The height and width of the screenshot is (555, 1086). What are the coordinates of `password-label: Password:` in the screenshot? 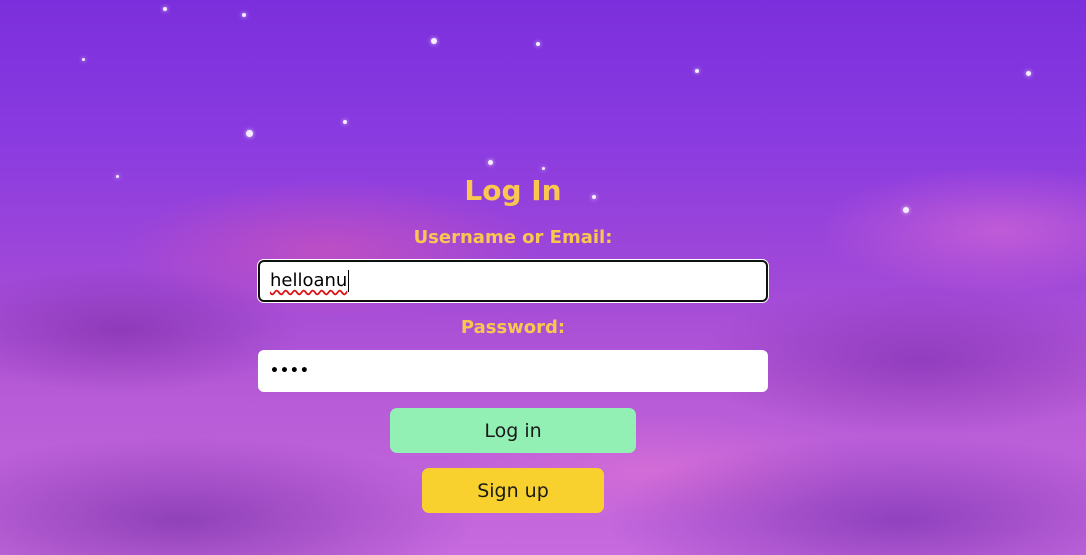 It's located at (513, 327).